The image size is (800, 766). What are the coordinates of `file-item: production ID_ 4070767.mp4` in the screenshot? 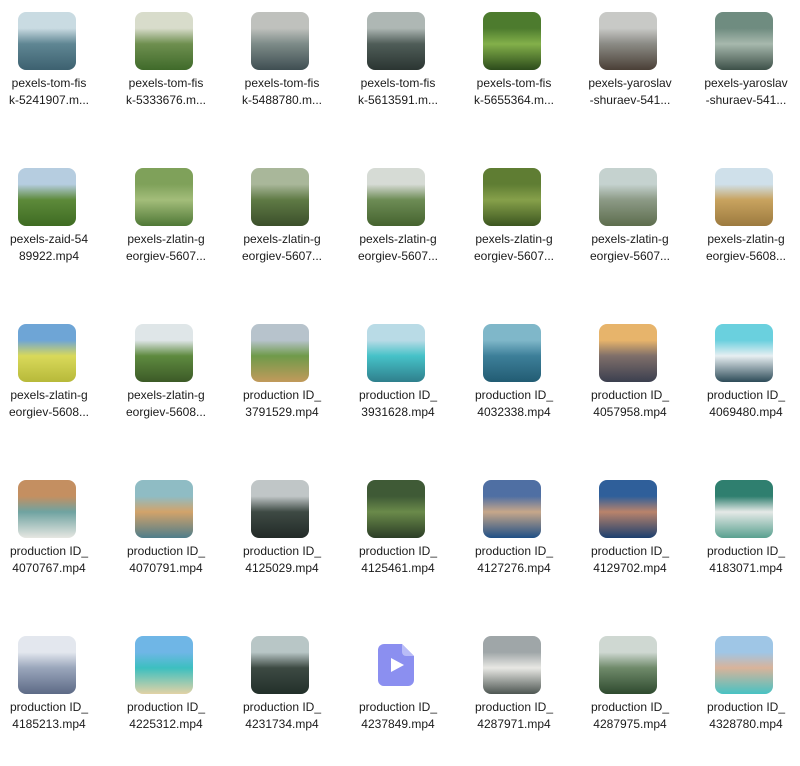 It's located at (49, 545).